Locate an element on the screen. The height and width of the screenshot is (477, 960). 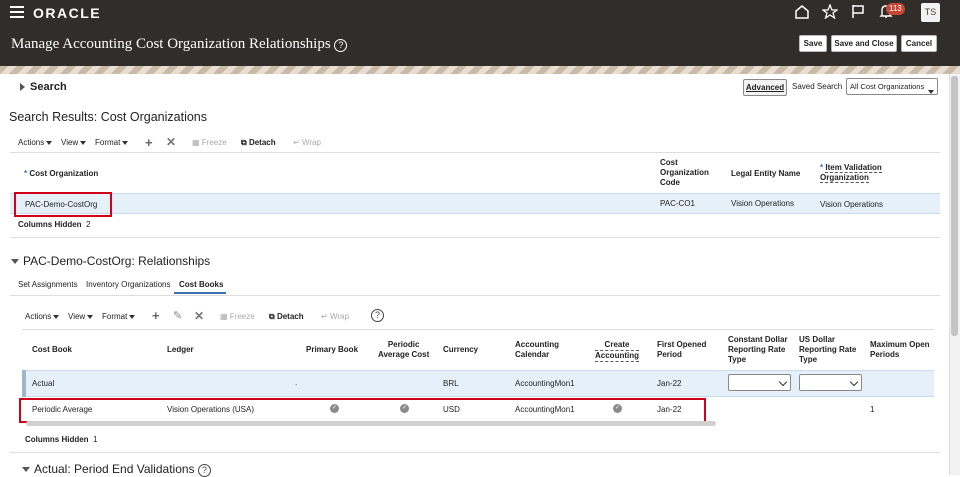
actions-menu: Actions is located at coordinates (35, 142).